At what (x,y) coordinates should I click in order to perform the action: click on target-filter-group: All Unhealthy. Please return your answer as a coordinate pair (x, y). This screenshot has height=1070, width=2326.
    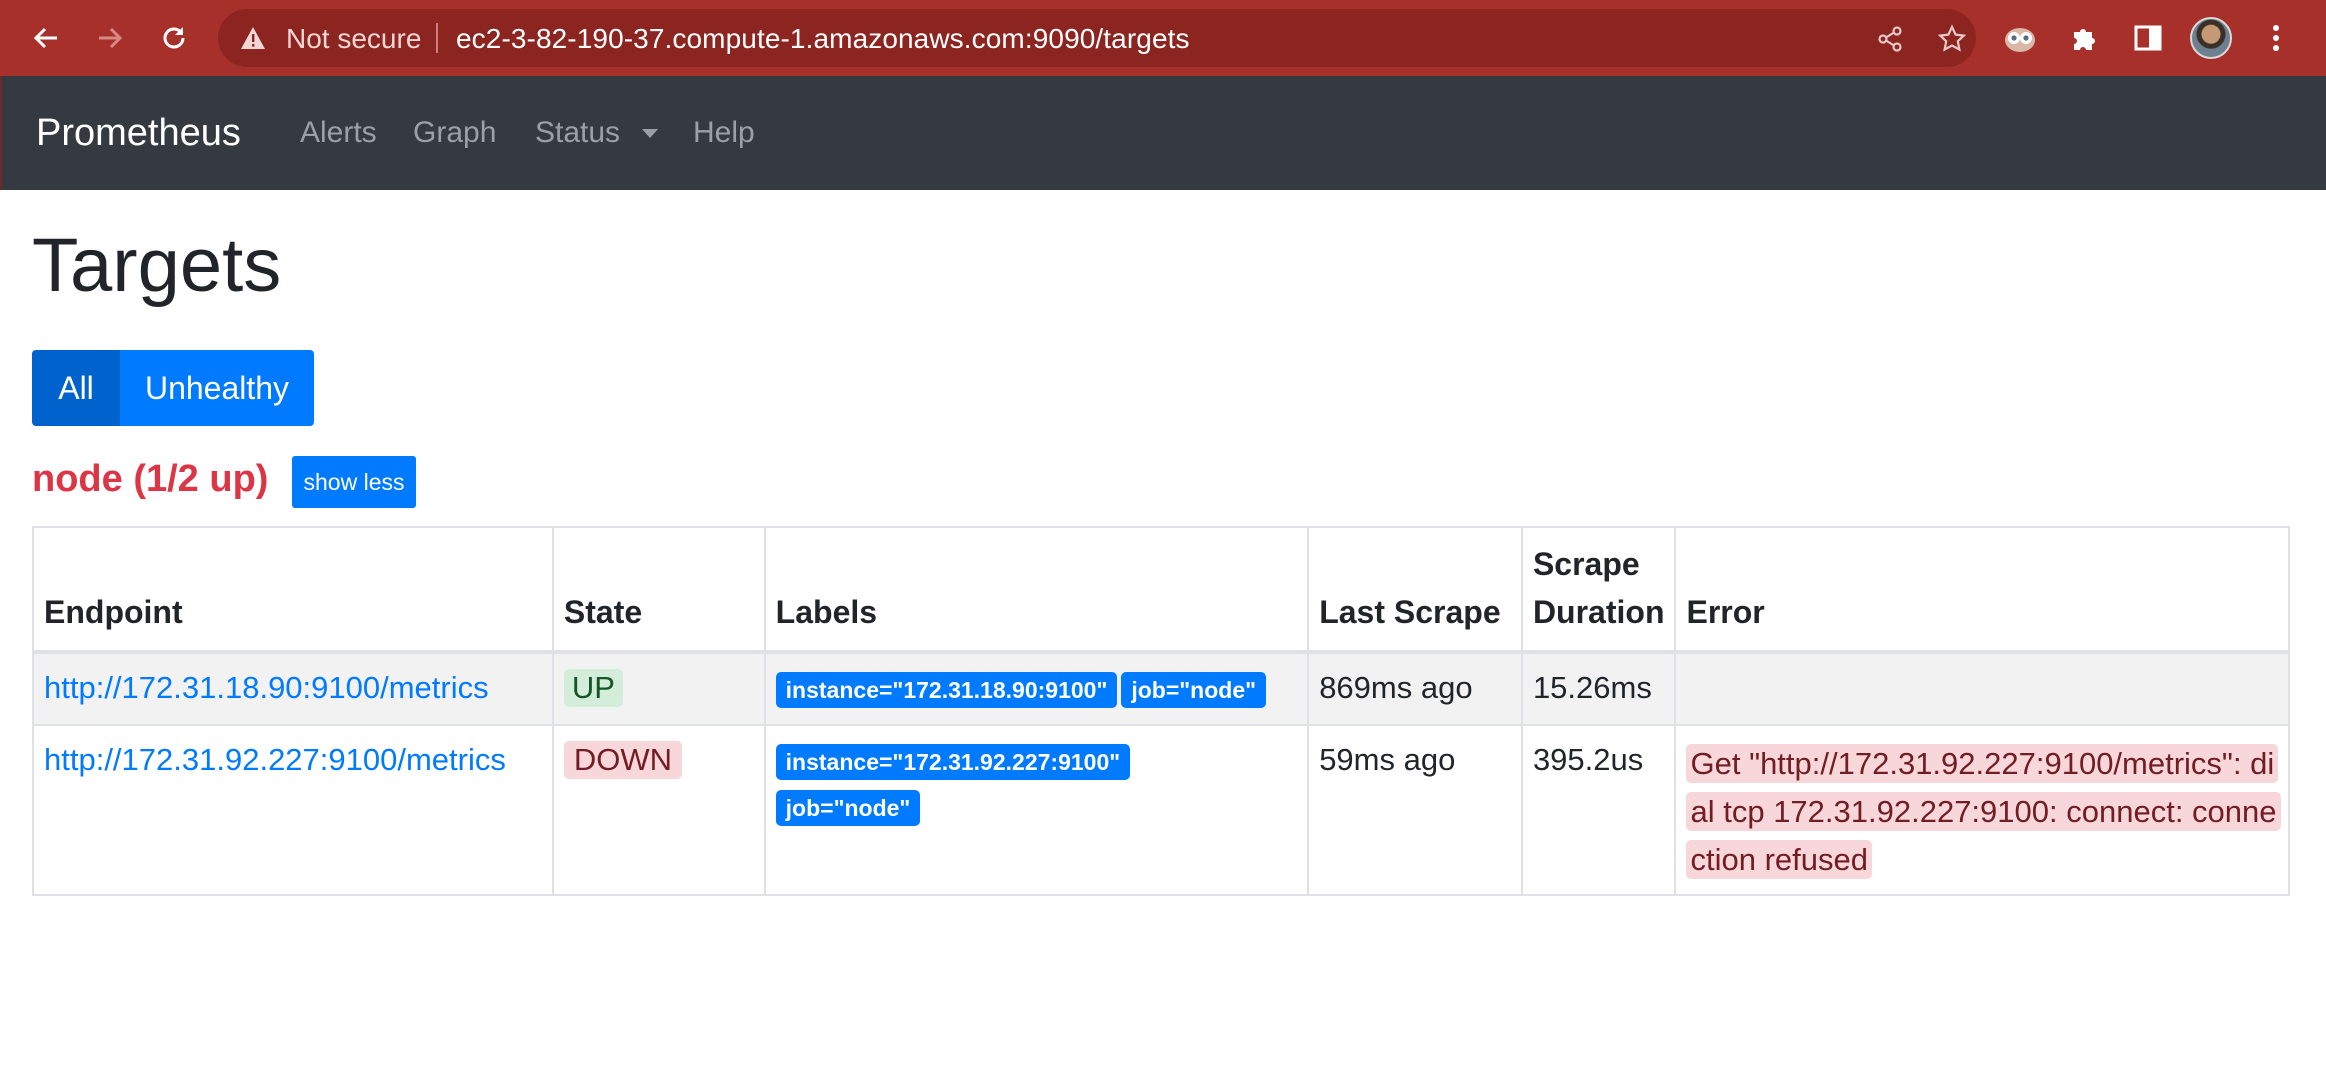
    Looking at the image, I should click on (173, 388).